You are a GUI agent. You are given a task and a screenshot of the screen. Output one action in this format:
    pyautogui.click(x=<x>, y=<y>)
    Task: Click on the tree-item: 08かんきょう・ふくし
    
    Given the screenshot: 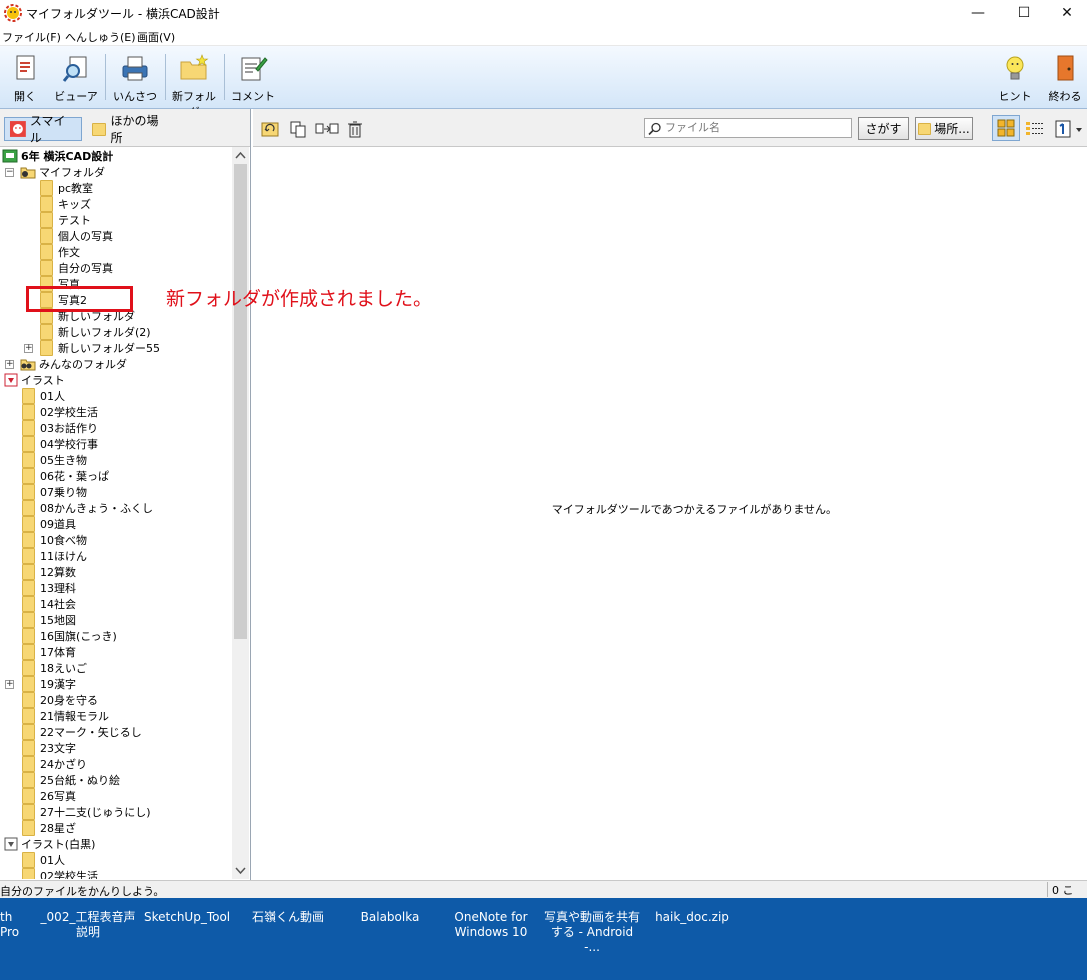 What is the action you would take?
    pyautogui.click(x=87, y=508)
    